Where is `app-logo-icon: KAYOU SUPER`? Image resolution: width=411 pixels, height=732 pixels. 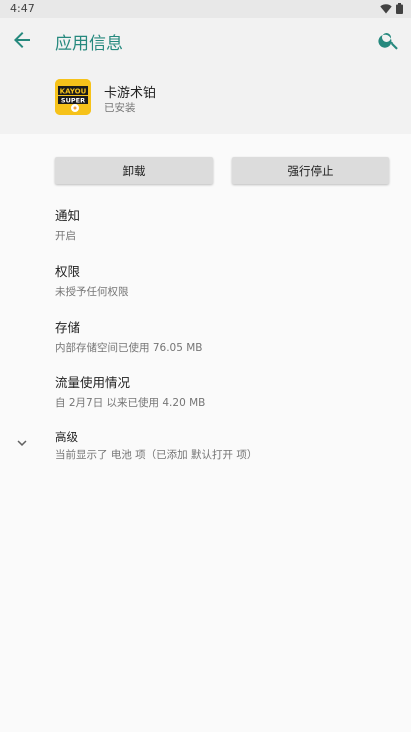 app-logo-icon: KAYOU SUPER is located at coordinates (73, 97).